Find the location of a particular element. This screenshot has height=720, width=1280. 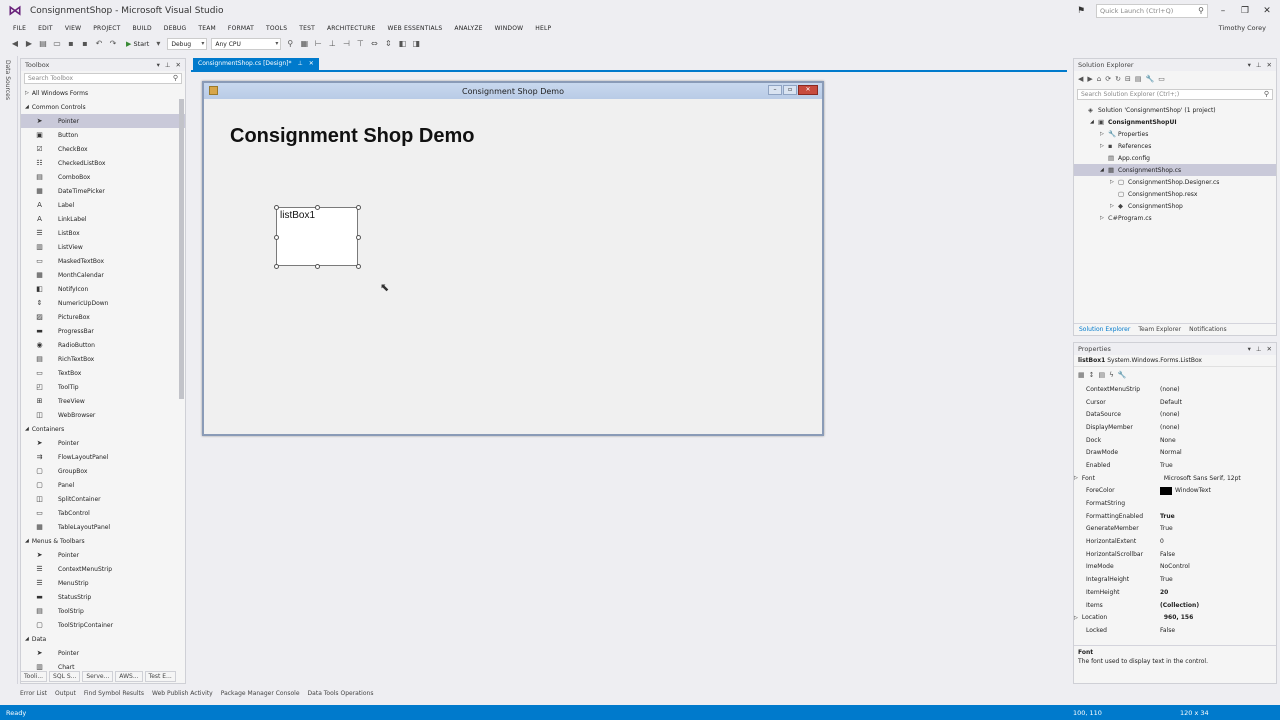

redo-icon: ↷ is located at coordinates (113, 44).